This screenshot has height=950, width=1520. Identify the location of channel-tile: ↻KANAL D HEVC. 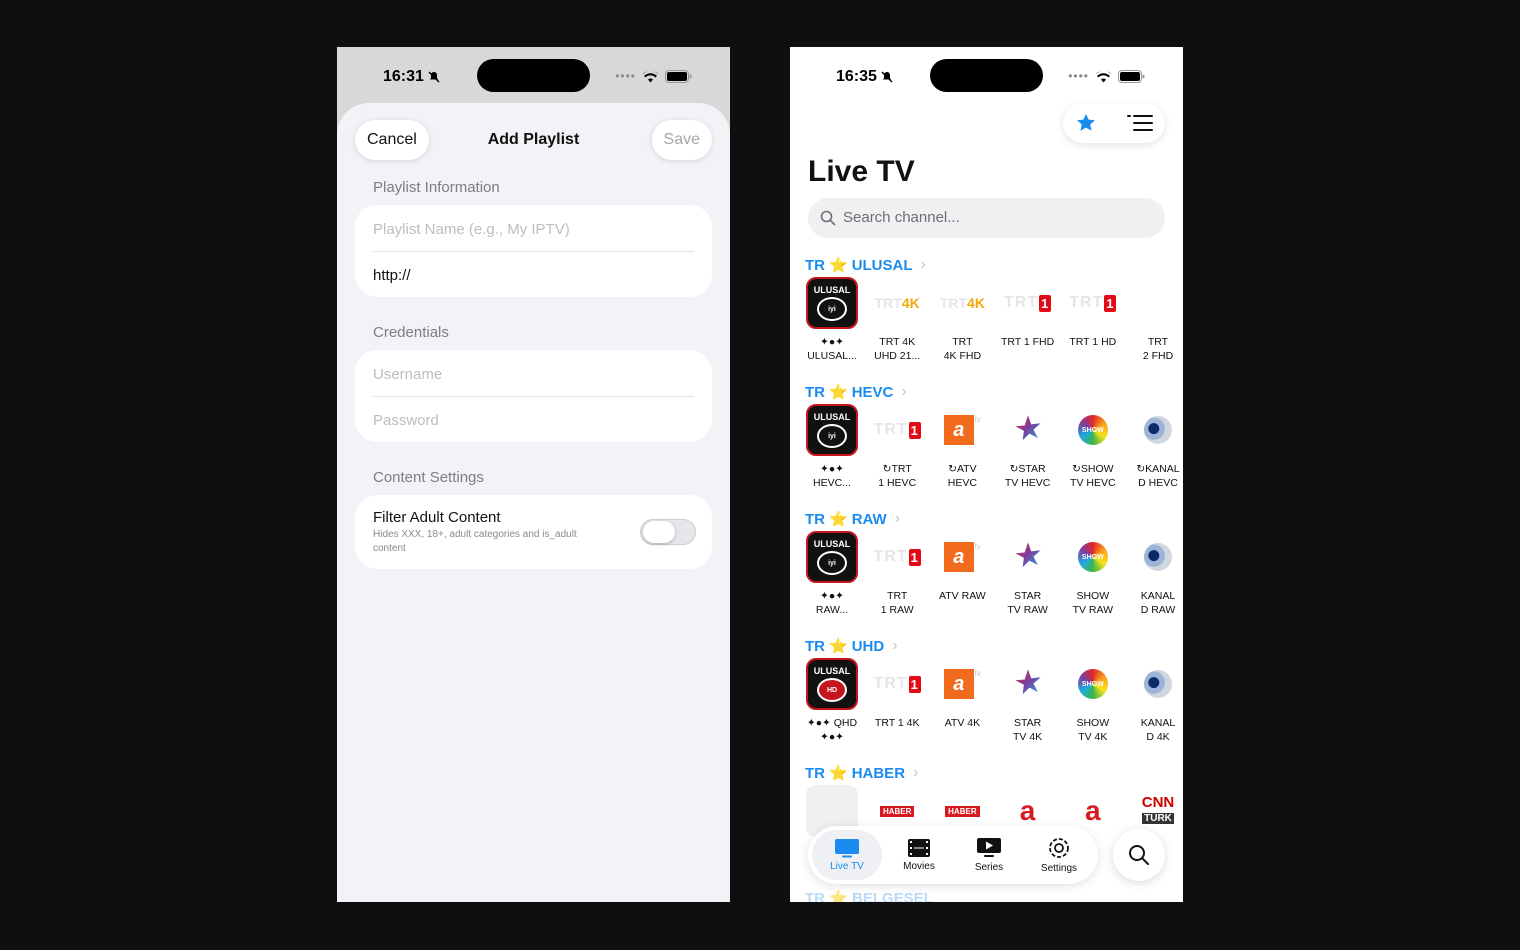
(1155, 447).